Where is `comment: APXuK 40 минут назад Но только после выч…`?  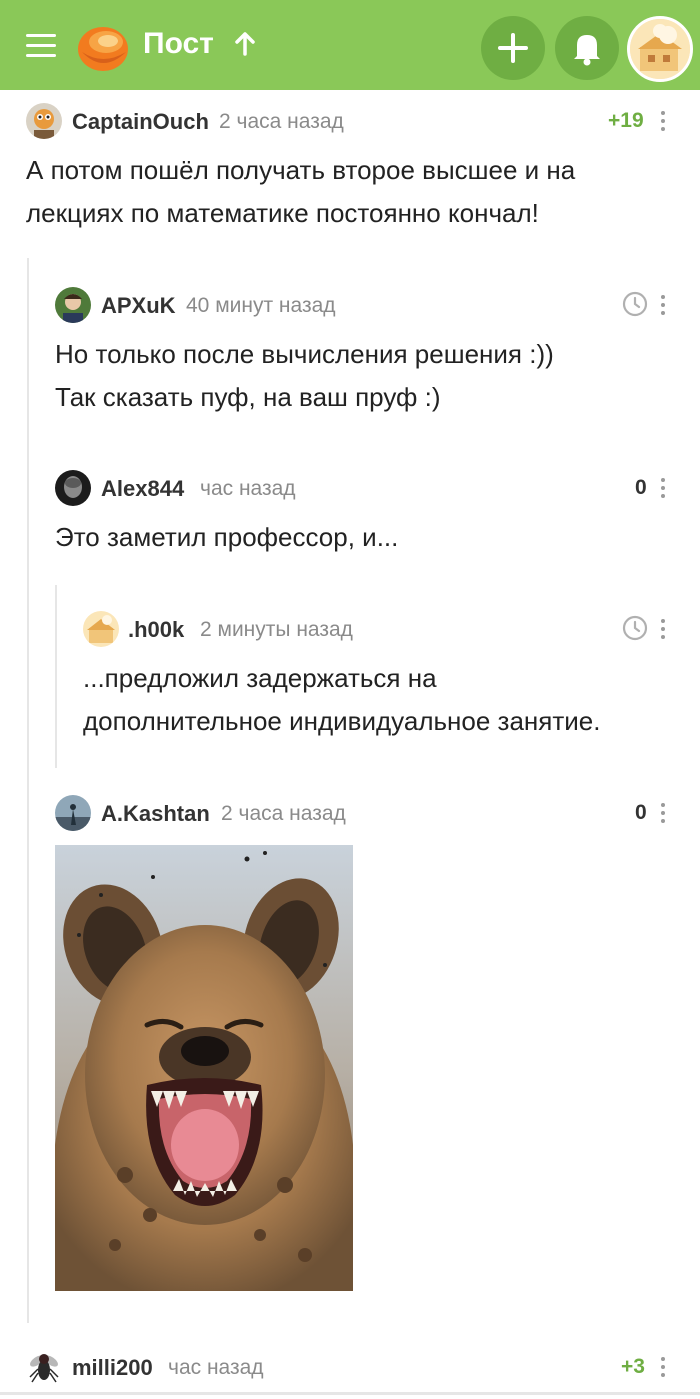
comment: APXuK 40 минут назад Но только после выч… is located at coordinates (367, 357).